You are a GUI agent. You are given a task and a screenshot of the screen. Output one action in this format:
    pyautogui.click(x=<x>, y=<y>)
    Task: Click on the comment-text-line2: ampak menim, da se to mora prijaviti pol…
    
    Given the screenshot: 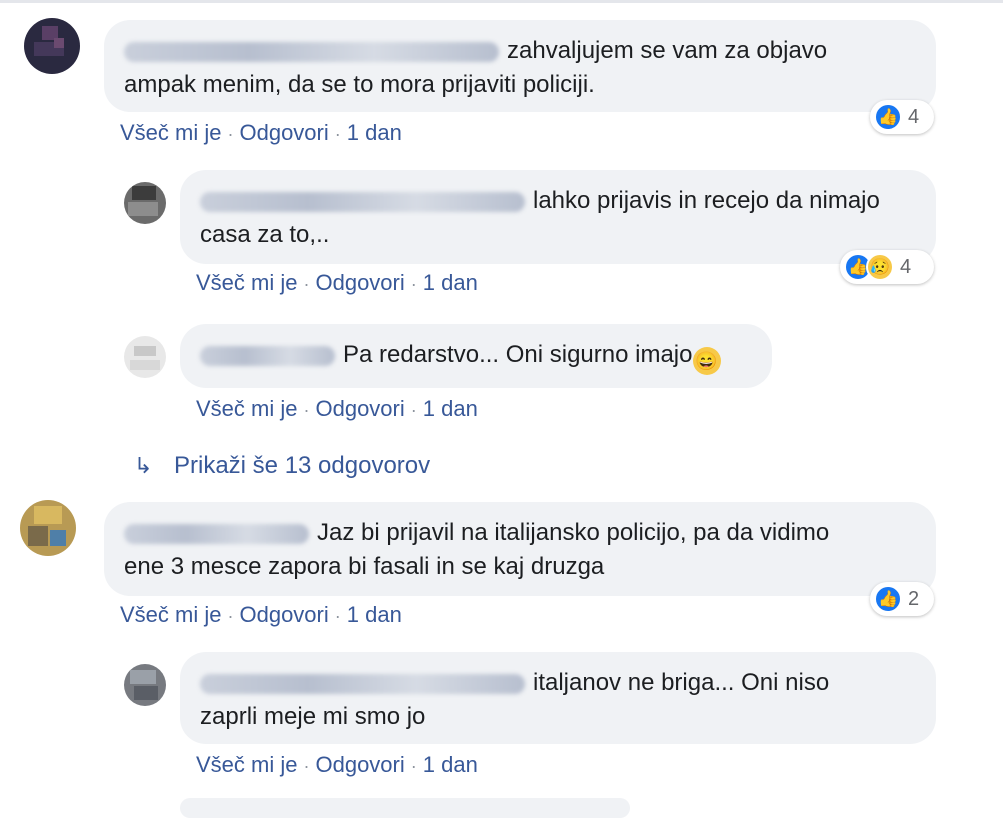 What is the action you would take?
    pyautogui.click(x=359, y=84)
    